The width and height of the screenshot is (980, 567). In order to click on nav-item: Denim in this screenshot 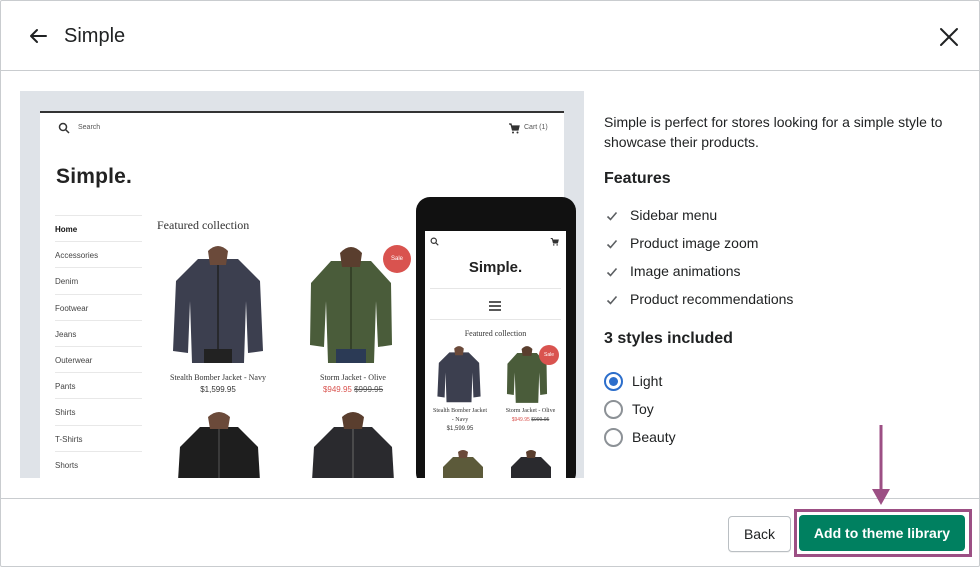, I will do `click(98, 280)`.